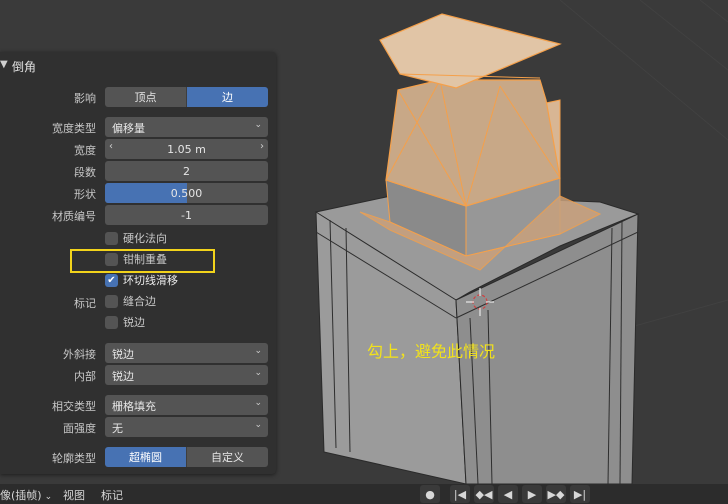 This screenshot has height=504, width=728. What do you see at coordinates (111, 280) in the screenshot?
I see `checkmark-icon: ✔` at bounding box center [111, 280].